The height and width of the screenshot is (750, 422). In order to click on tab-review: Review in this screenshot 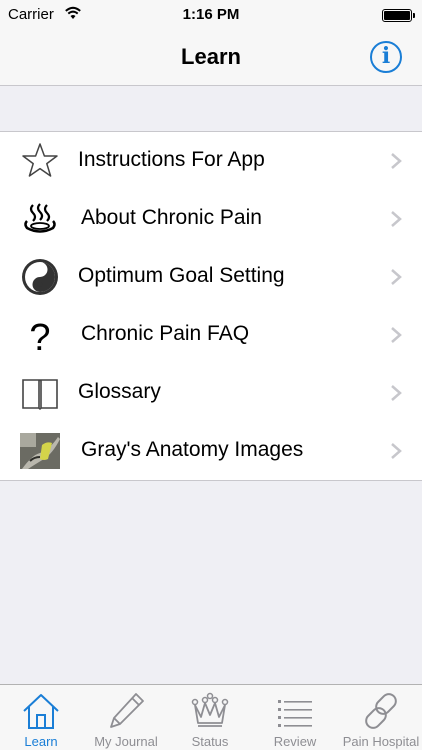, I will do `click(295, 717)`.